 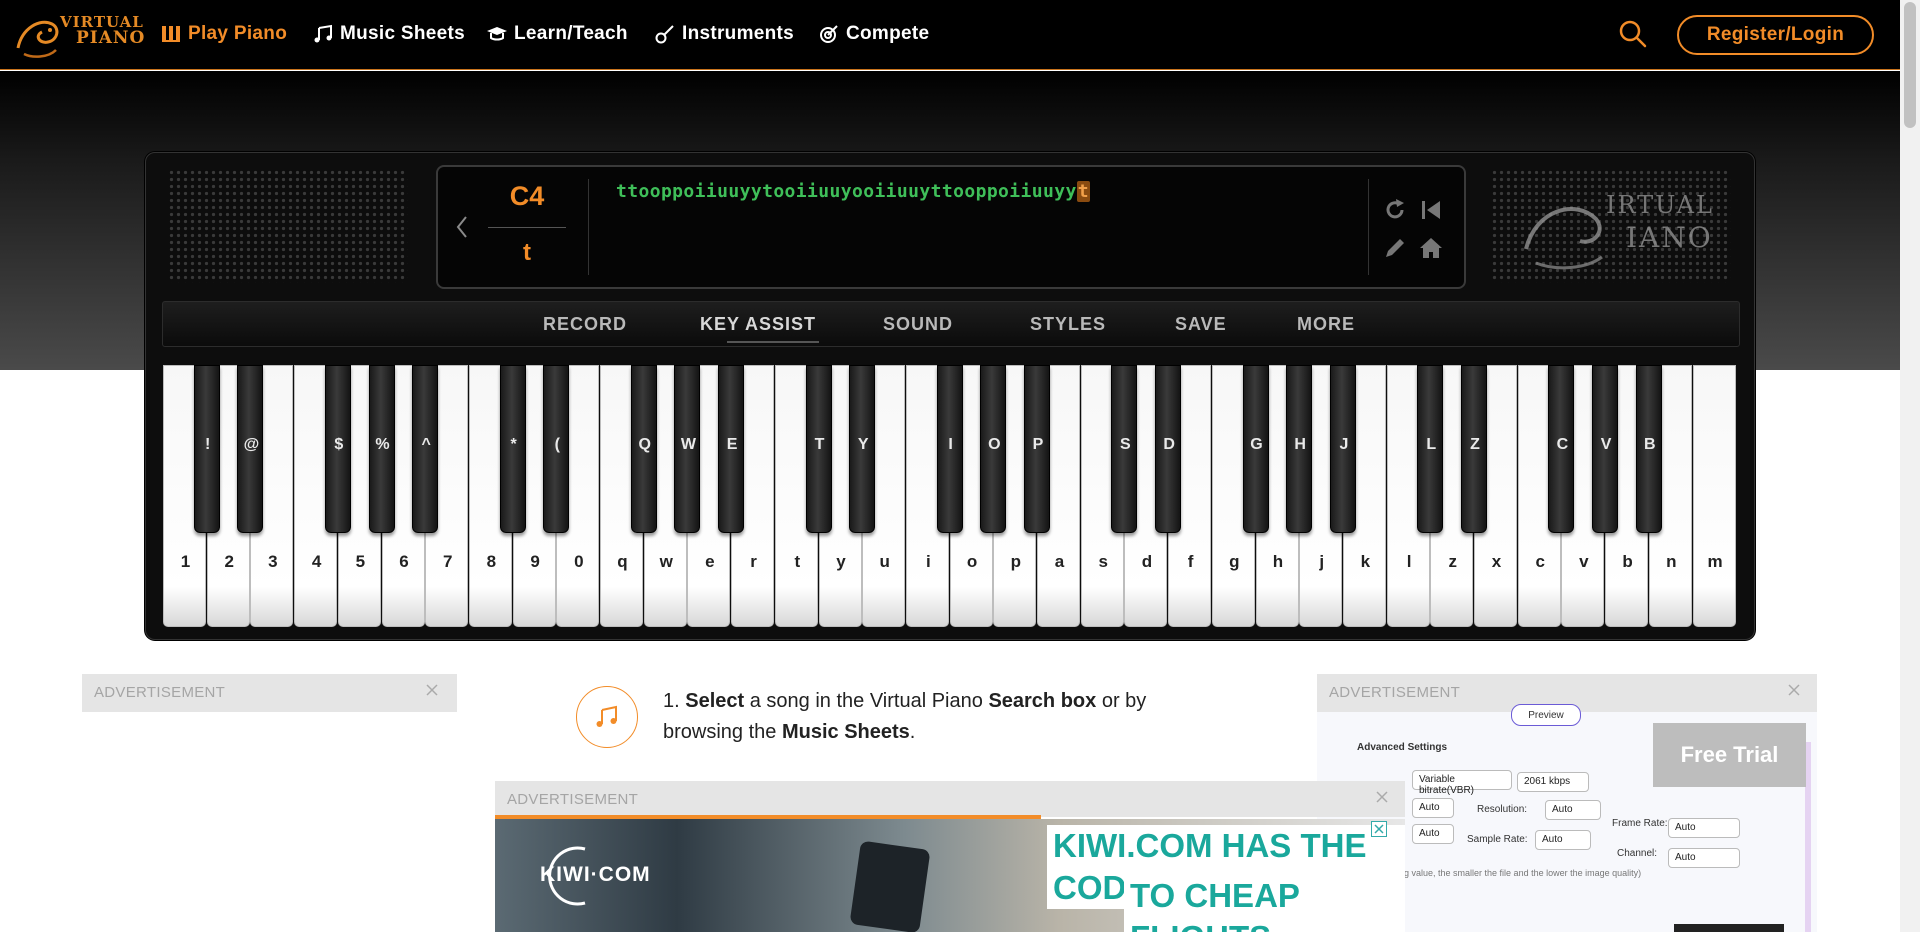 I want to click on black-key-label: H, so click(x=1300, y=444).